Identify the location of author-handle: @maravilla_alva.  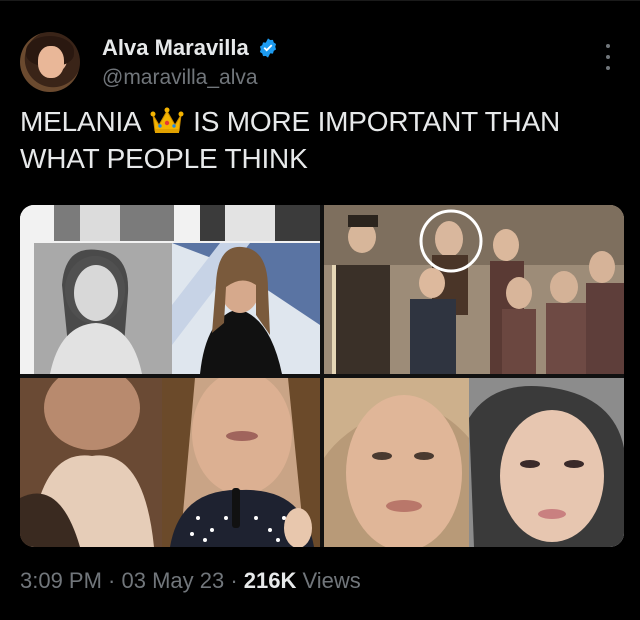
(180, 78).